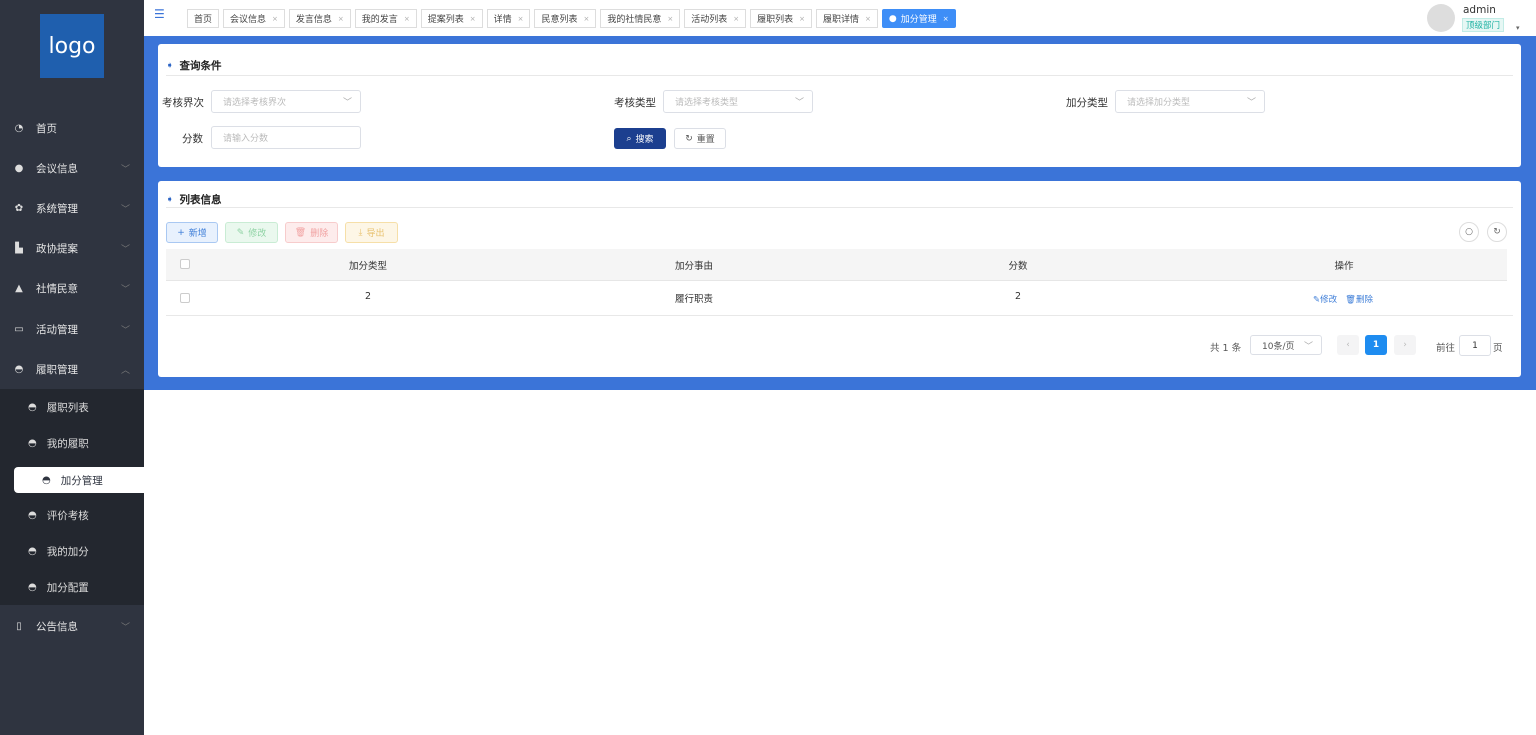 This screenshot has width=1536, height=735. I want to click on dashboard-icon: ◔, so click(19, 128).